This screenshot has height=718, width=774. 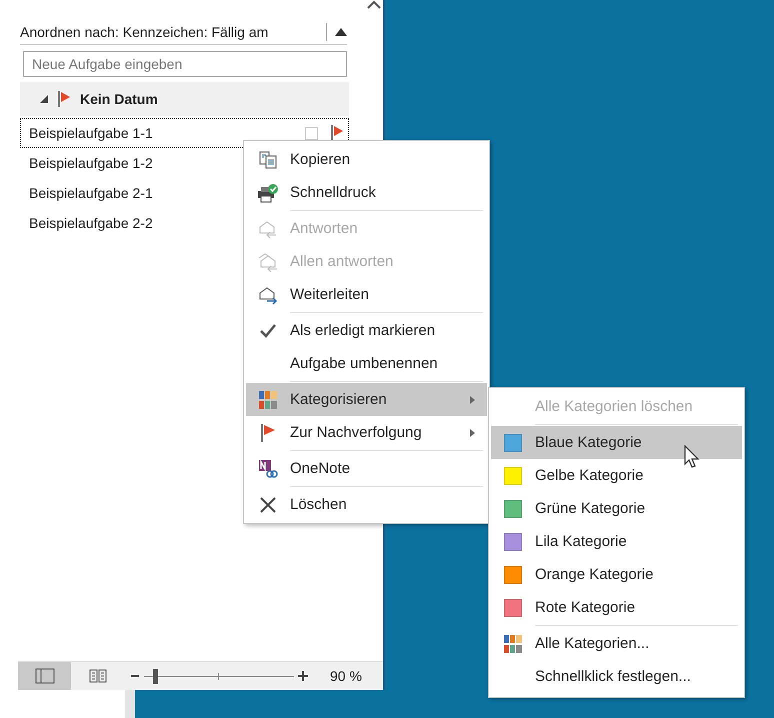 What do you see at coordinates (366, 192) in the screenshot?
I see `menu-item: Schnelldruck` at bounding box center [366, 192].